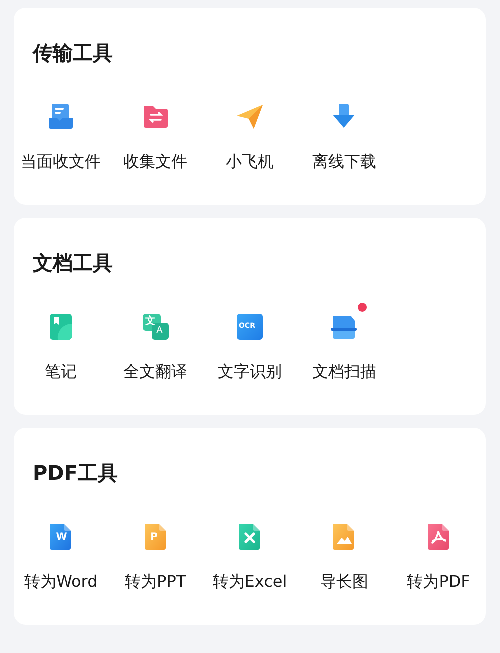 The width and height of the screenshot is (500, 653). Describe the element at coordinates (156, 162) in the screenshot. I see `tool-label: 收集文件` at that location.